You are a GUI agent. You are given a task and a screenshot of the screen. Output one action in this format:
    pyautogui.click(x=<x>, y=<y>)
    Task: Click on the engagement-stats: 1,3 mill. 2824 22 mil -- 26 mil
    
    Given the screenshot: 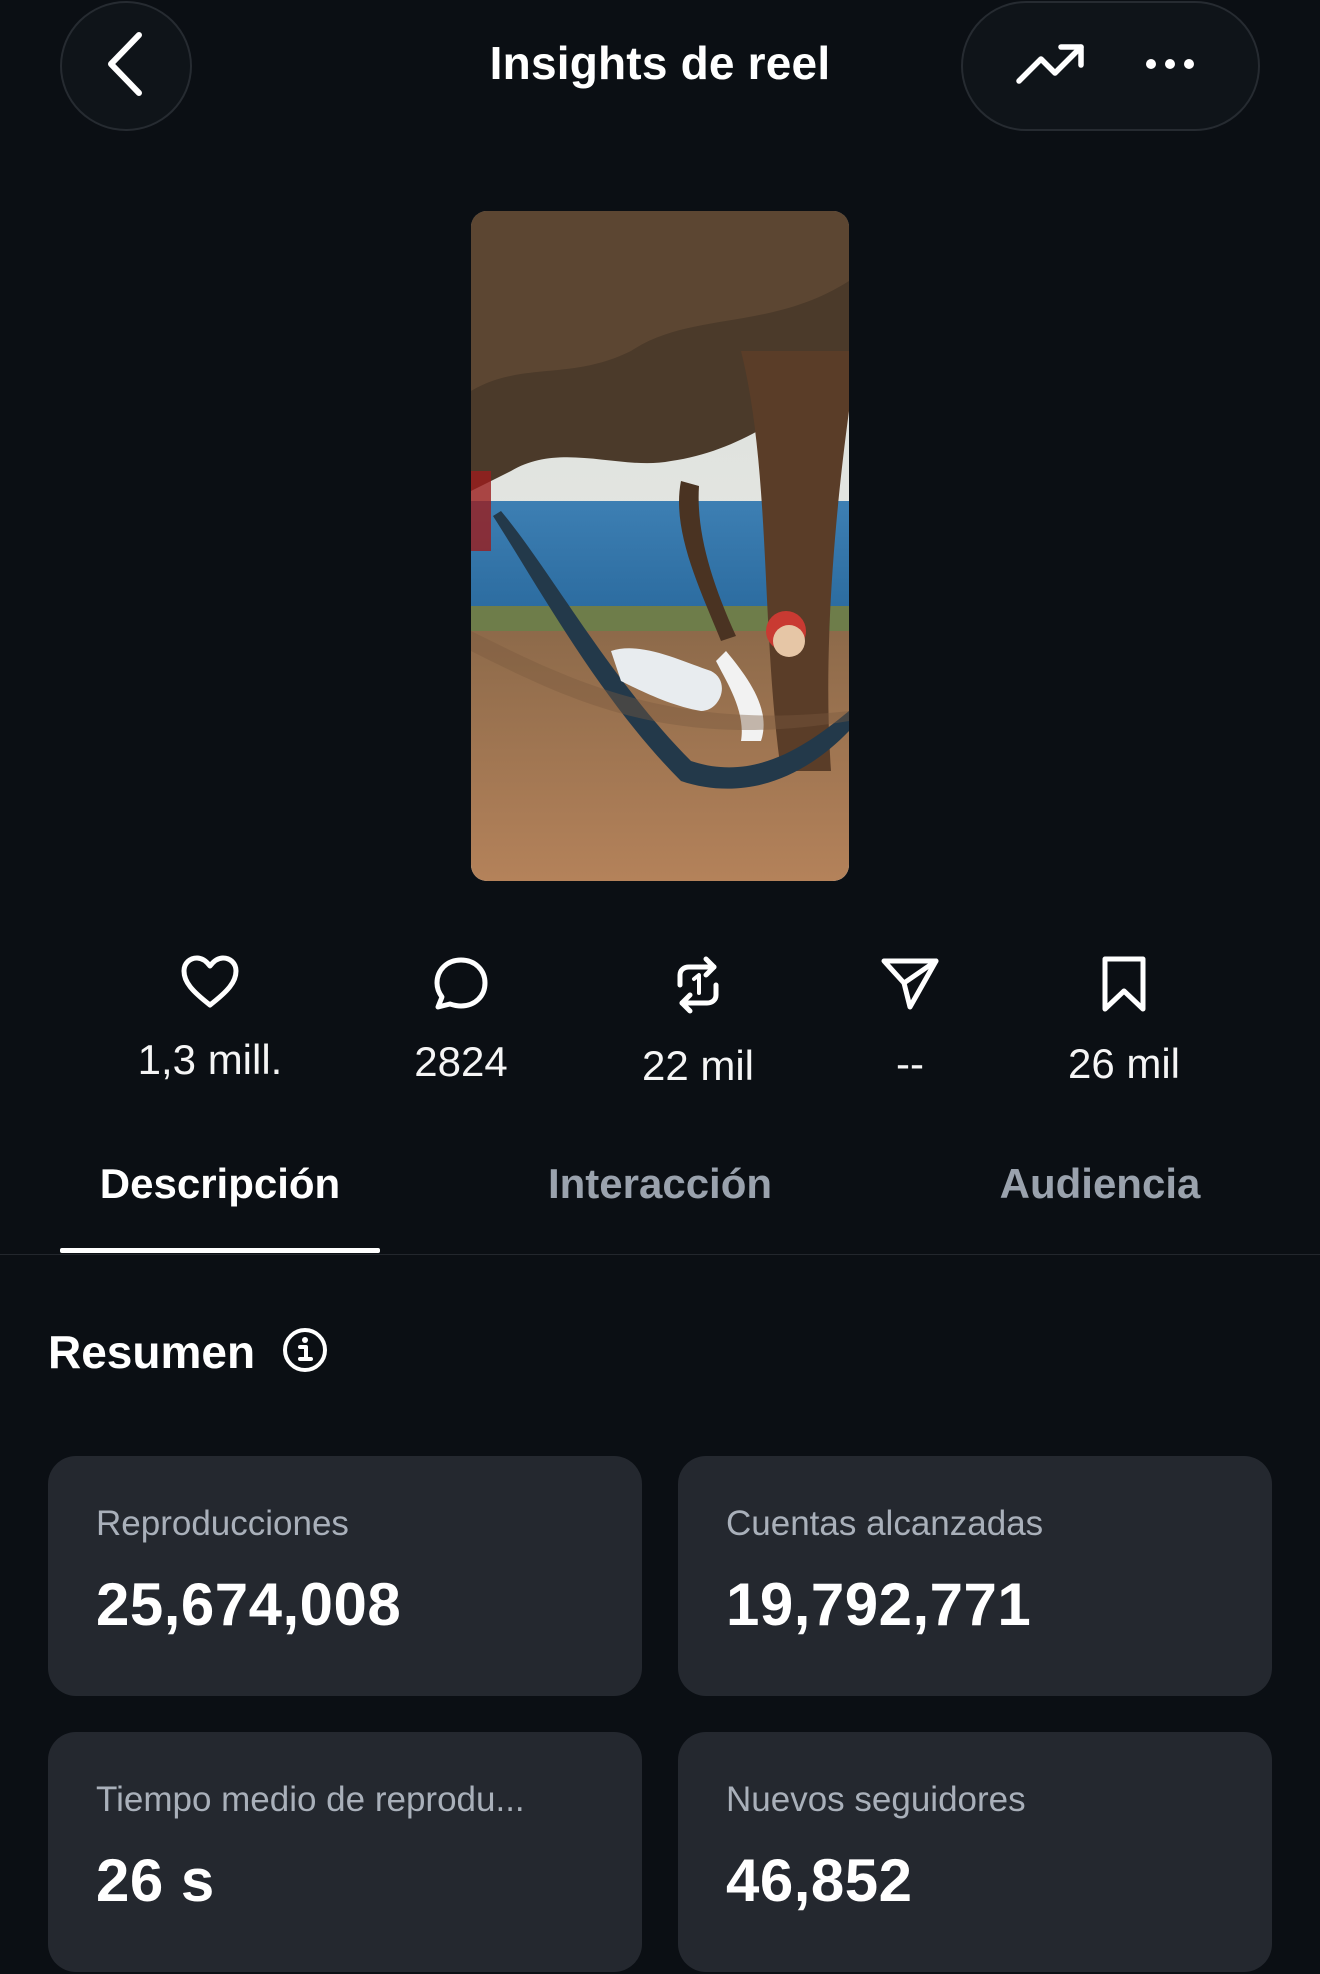 What is the action you would take?
    pyautogui.click(x=660, y=1025)
    